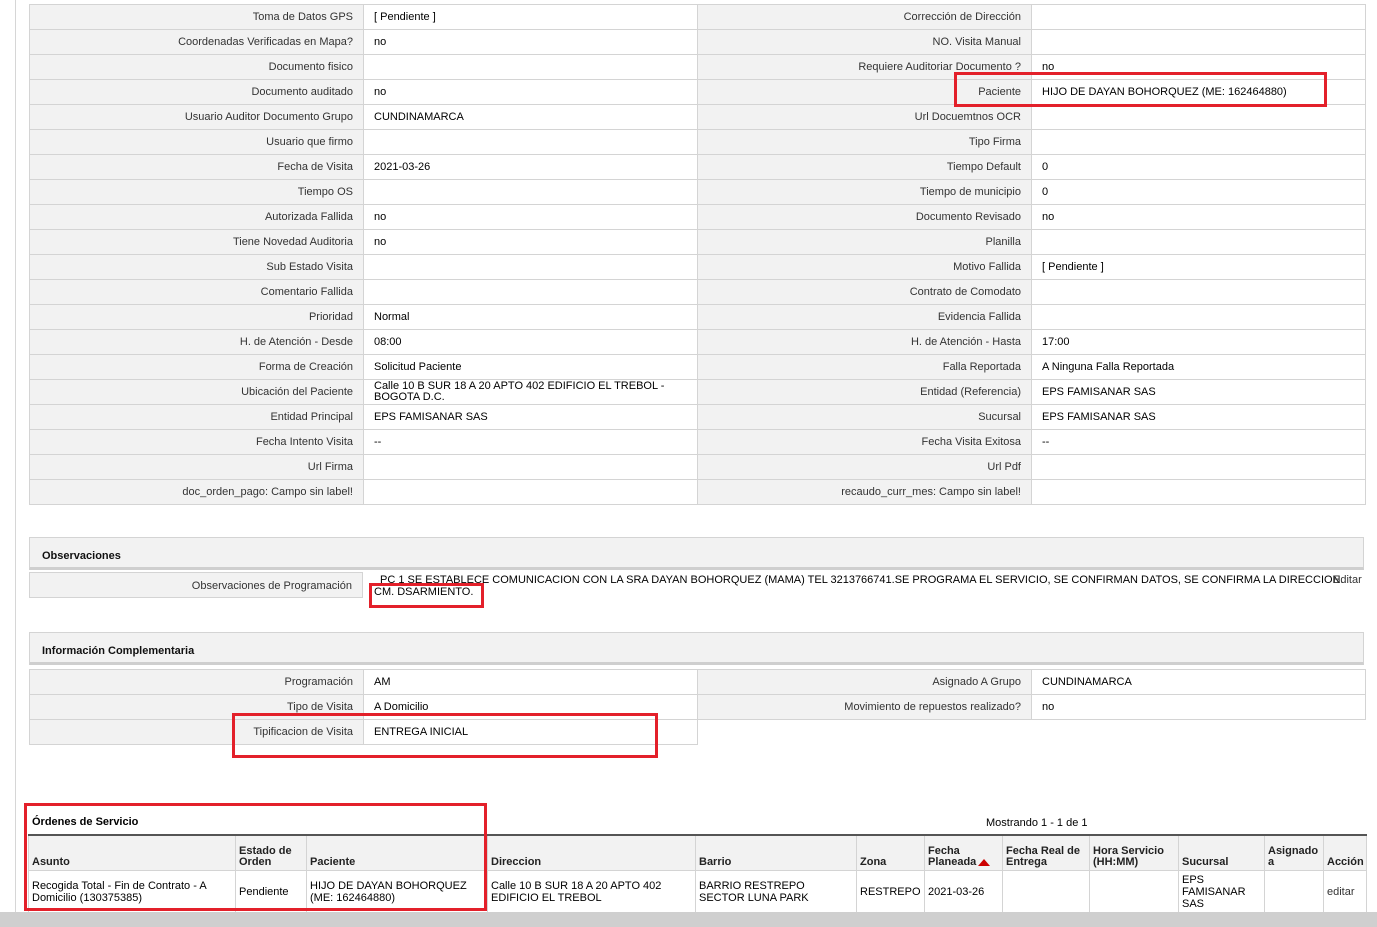  I want to click on movimiento-de-repuestos-realizado-label: Movimiento de repuestos realizado?, so click(864, 707).